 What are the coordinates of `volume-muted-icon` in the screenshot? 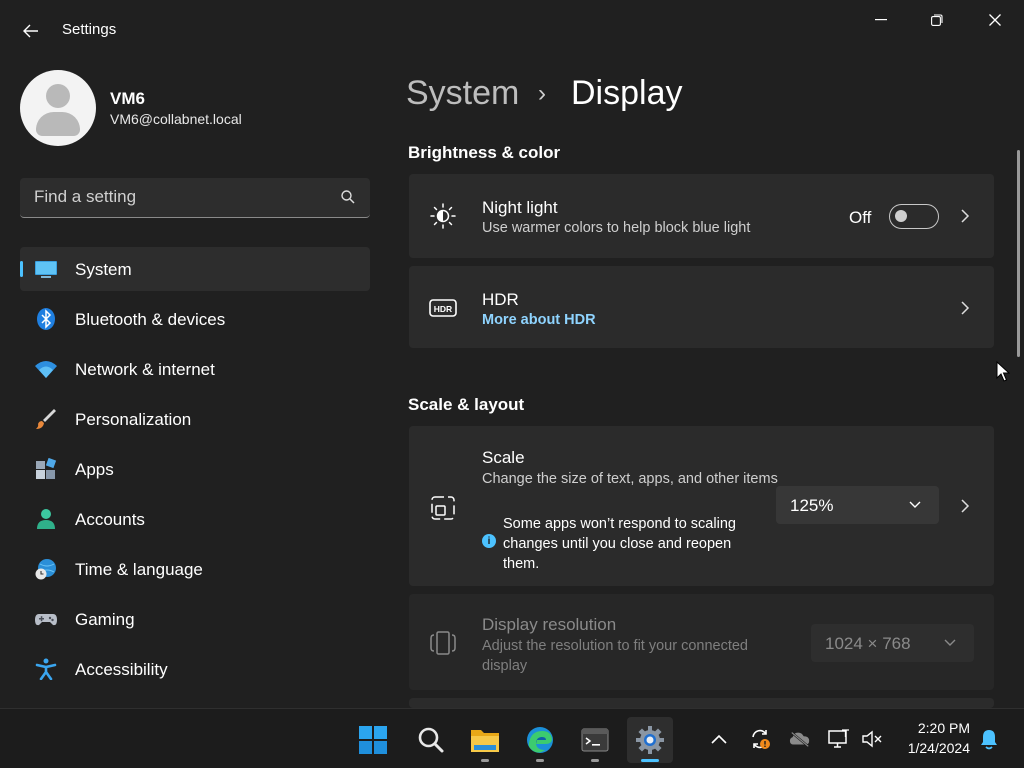 It's located at (872, 739).